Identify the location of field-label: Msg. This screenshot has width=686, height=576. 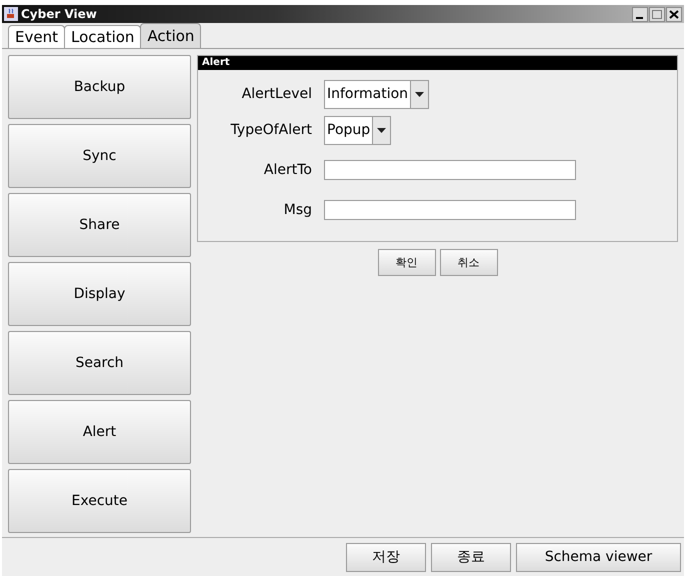
(297, 210).